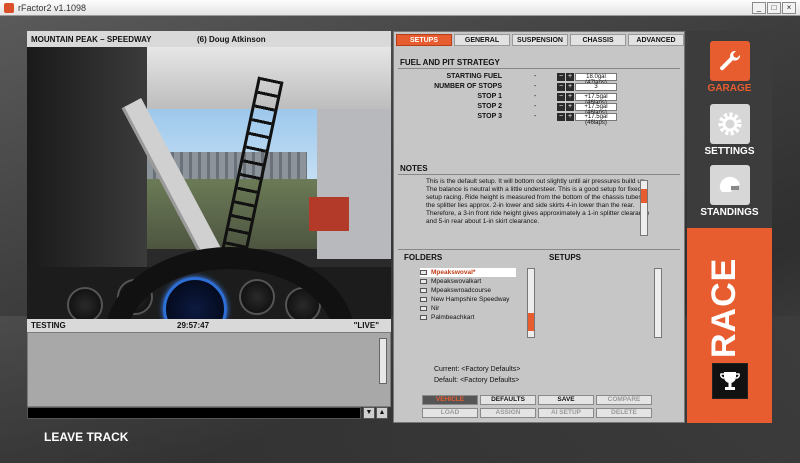  I want to click on folder-item: Mpeakswovalkart, so click(468, 281).